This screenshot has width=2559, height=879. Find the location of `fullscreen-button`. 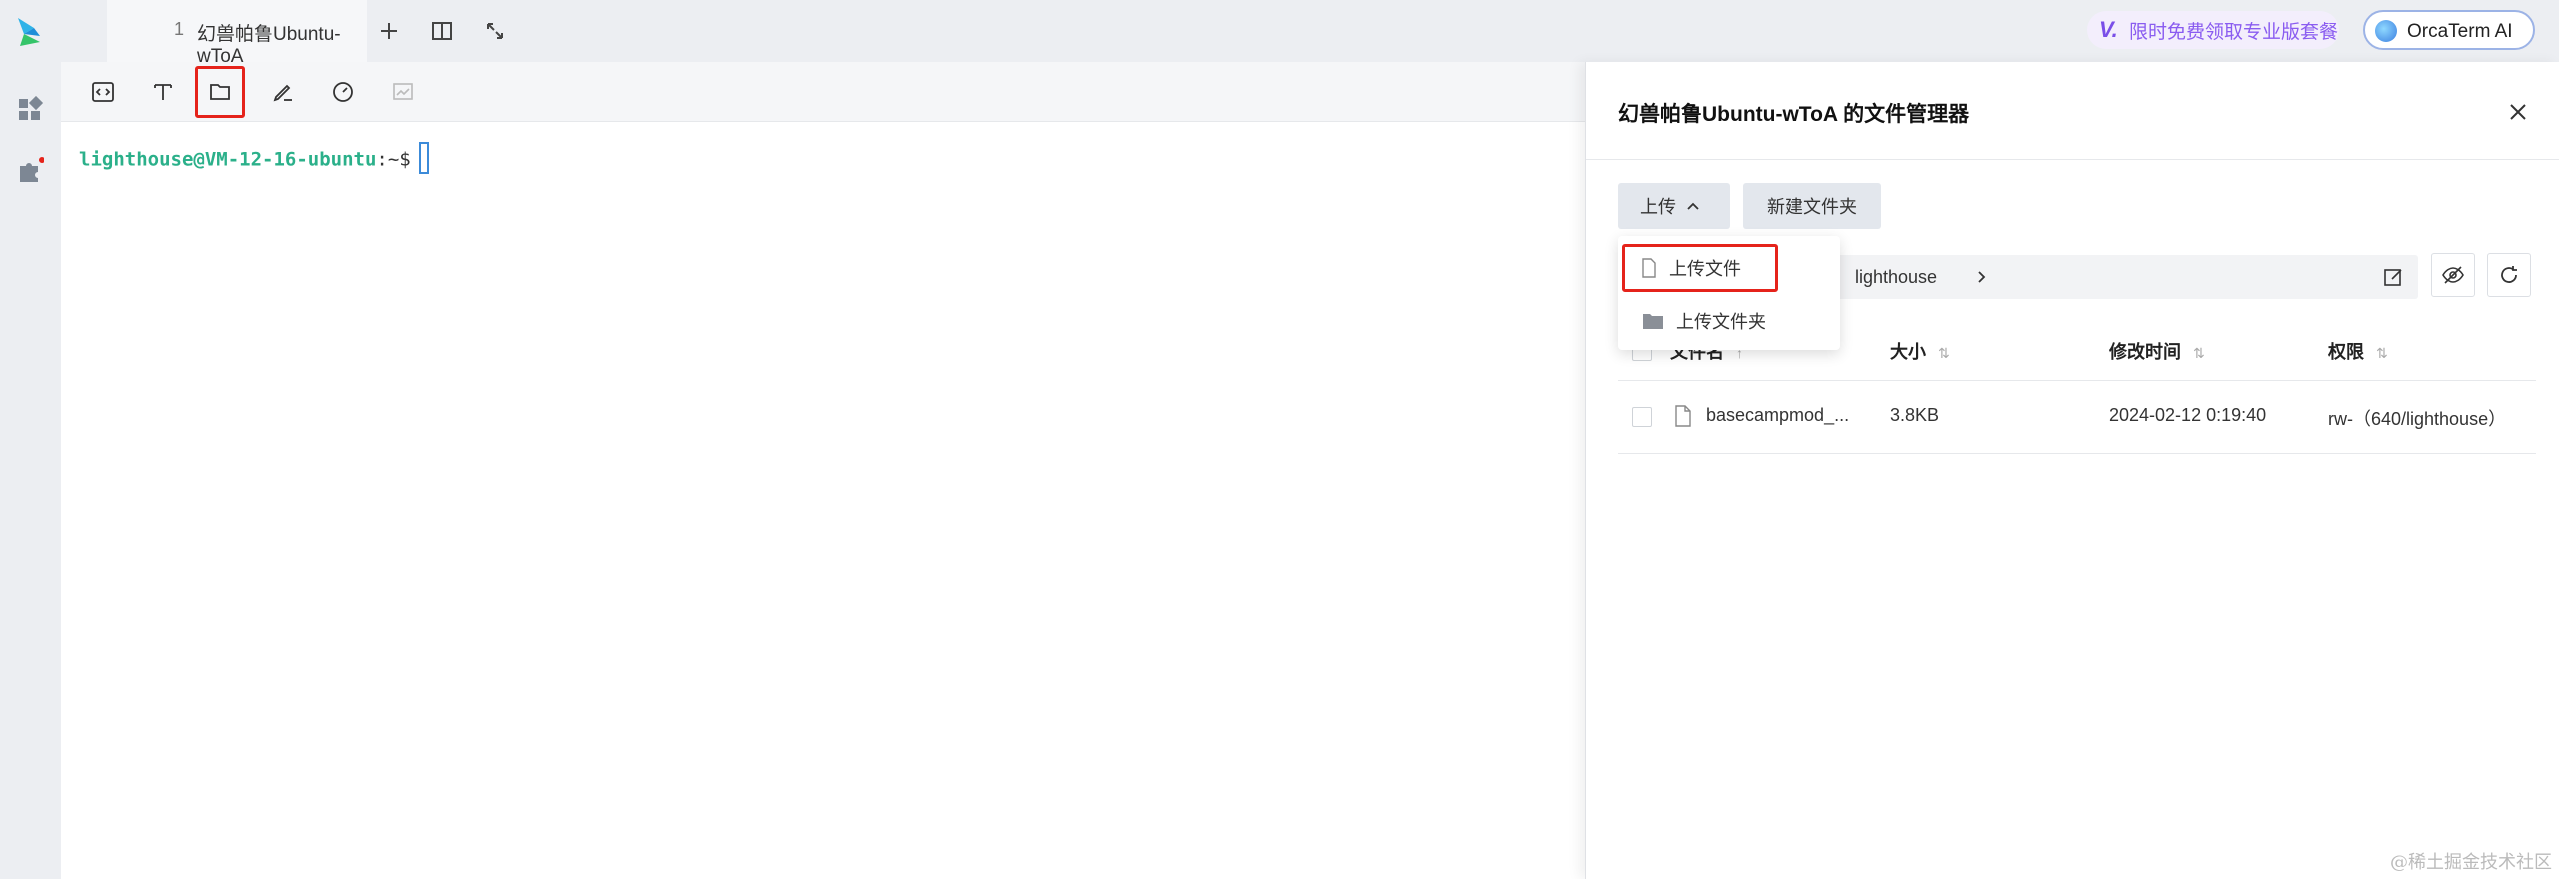

fullscreen-button is located at coordinates (495, 31).